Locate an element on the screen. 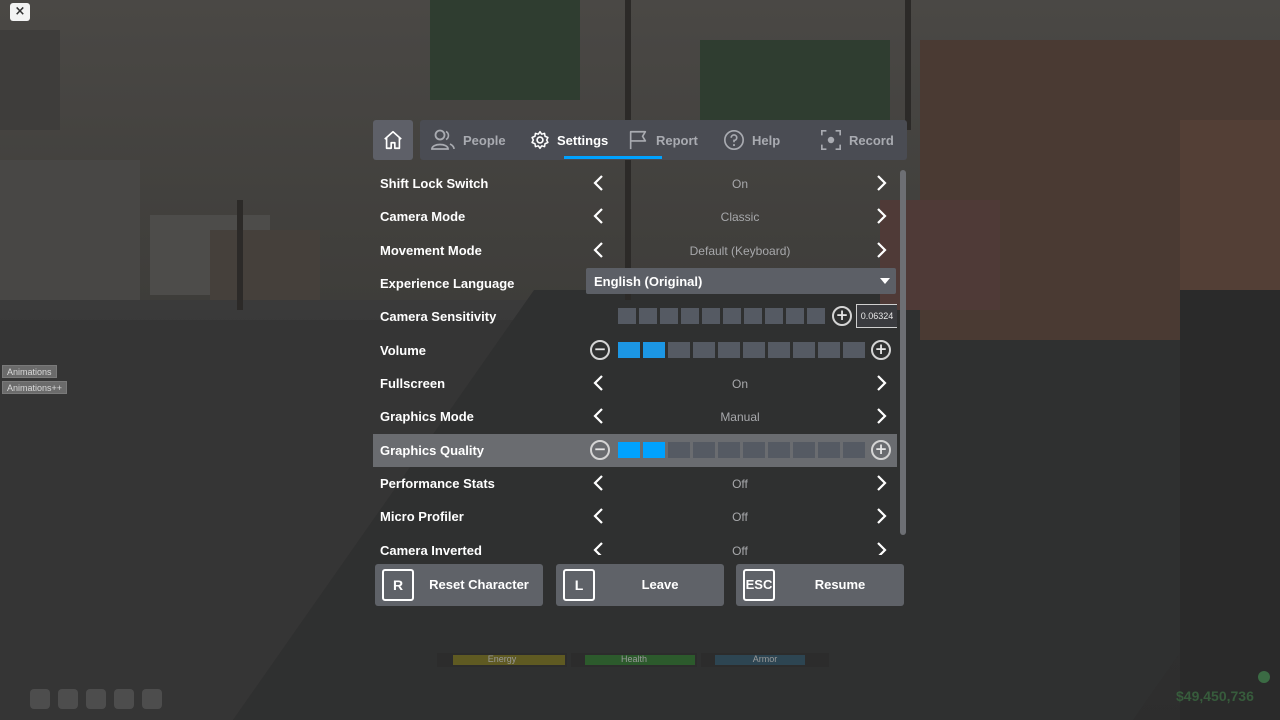 The width and height of the screenshot is (1280, 720). home-button is located at coordinates (393, 140).